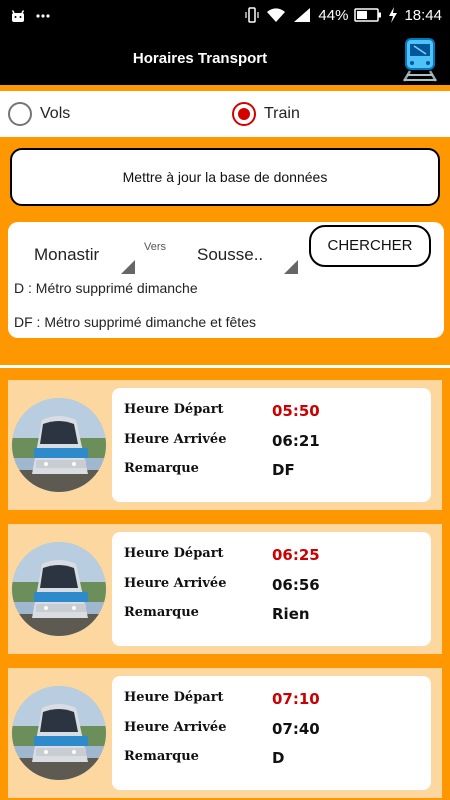  I want to click on radio-train: Train, so click(266, 114).